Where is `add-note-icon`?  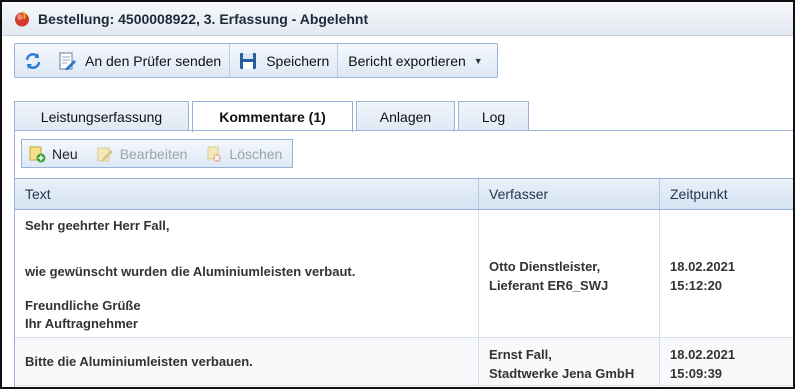 add-note-icon is located at coordinates (37, 154).